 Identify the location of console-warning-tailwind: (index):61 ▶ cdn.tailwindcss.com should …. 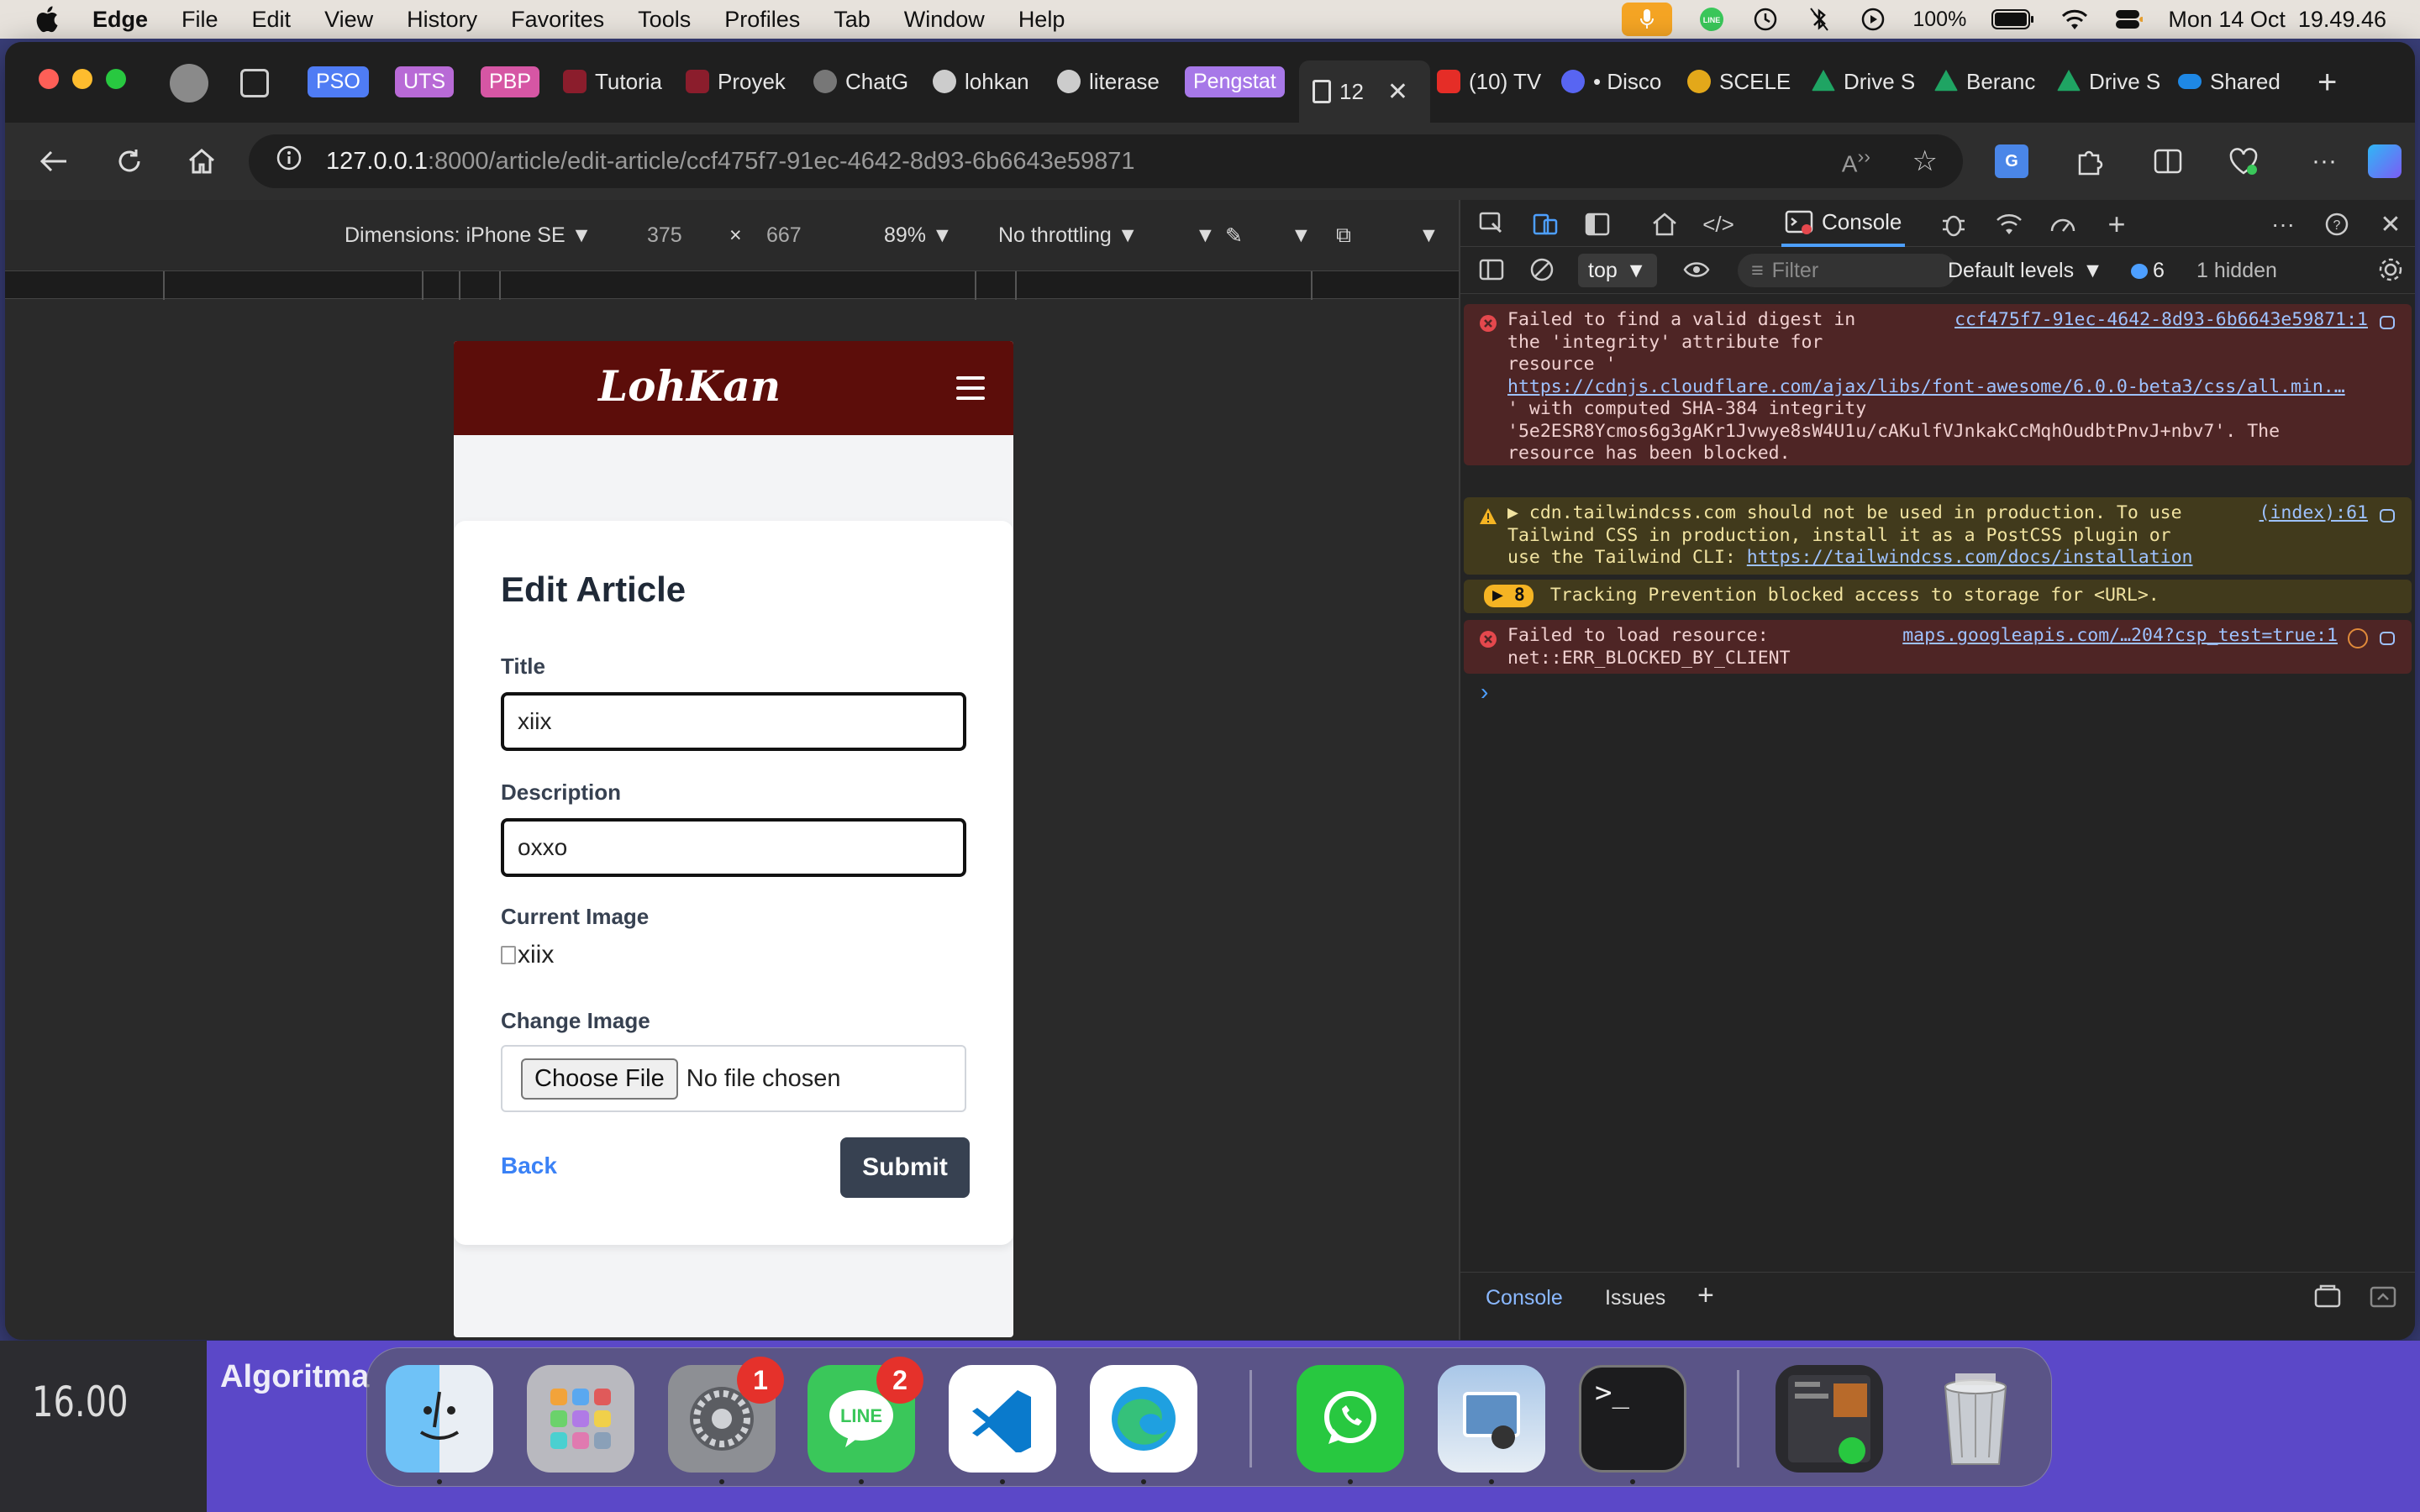
(1938, 536).